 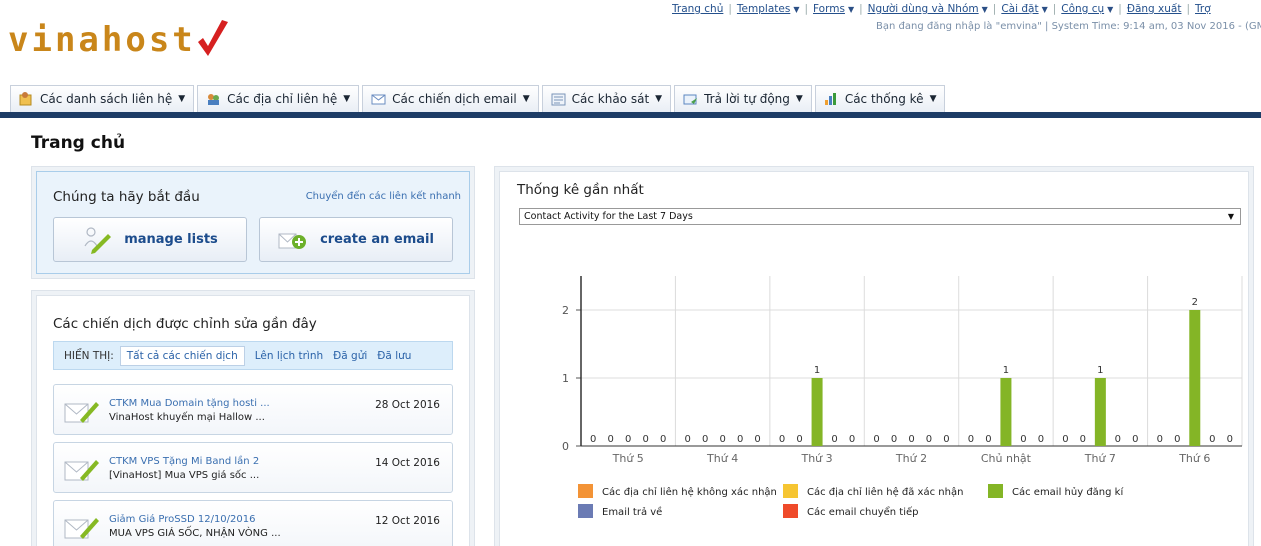 I want to click on x-tick-label: Thứ 5, so click(x=628, y=458).